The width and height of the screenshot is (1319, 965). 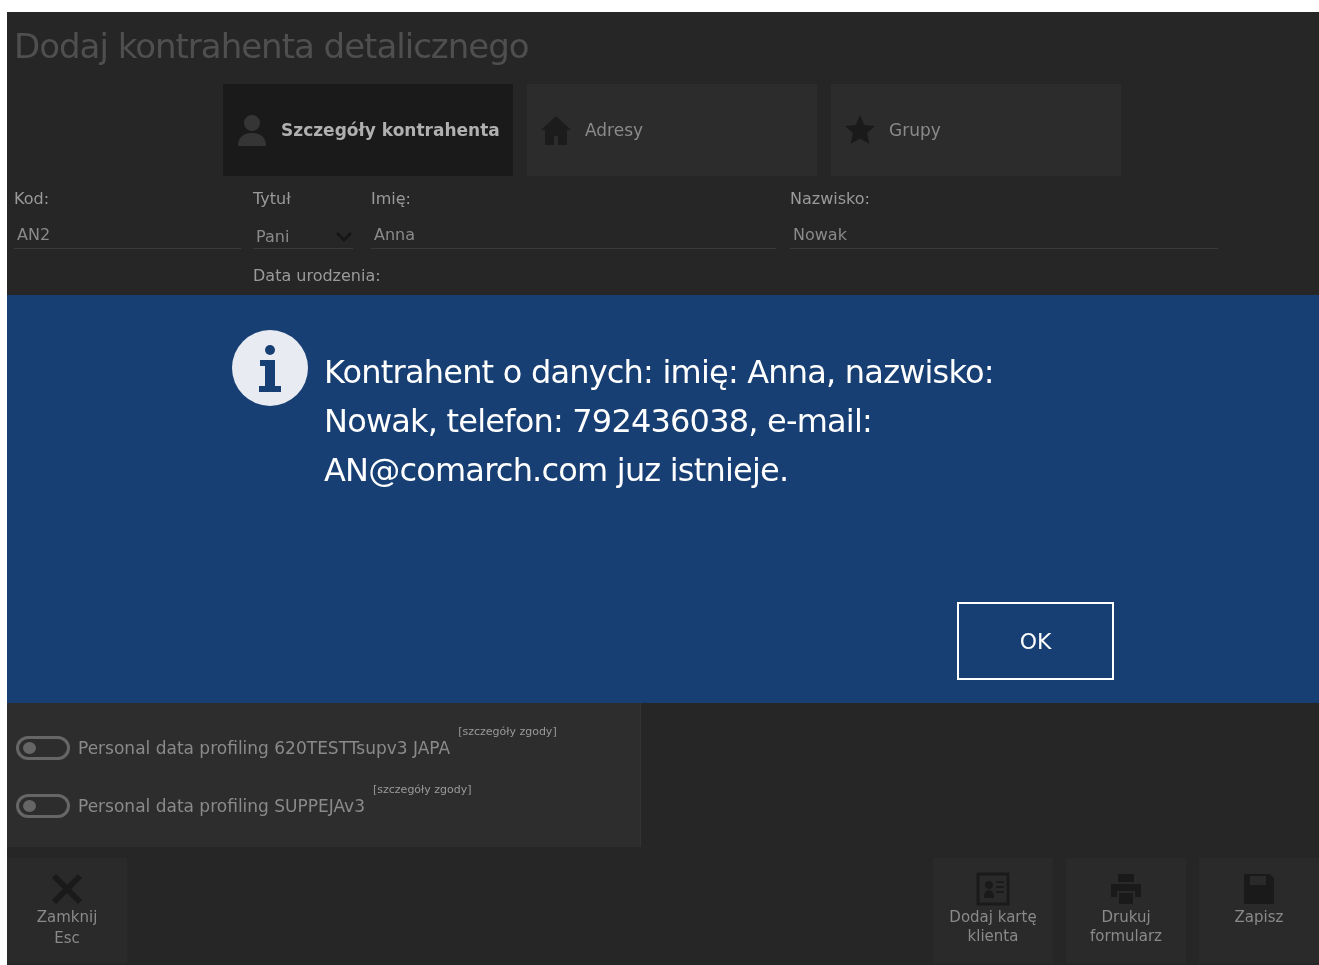 I want to click on dialog-message: Kontrahent o danych: imię: Anna, nazwisko: Nowak, telefon: 792436038, e-mail: AN@comarch.com juz istnieje., so click(x=659, y=422).